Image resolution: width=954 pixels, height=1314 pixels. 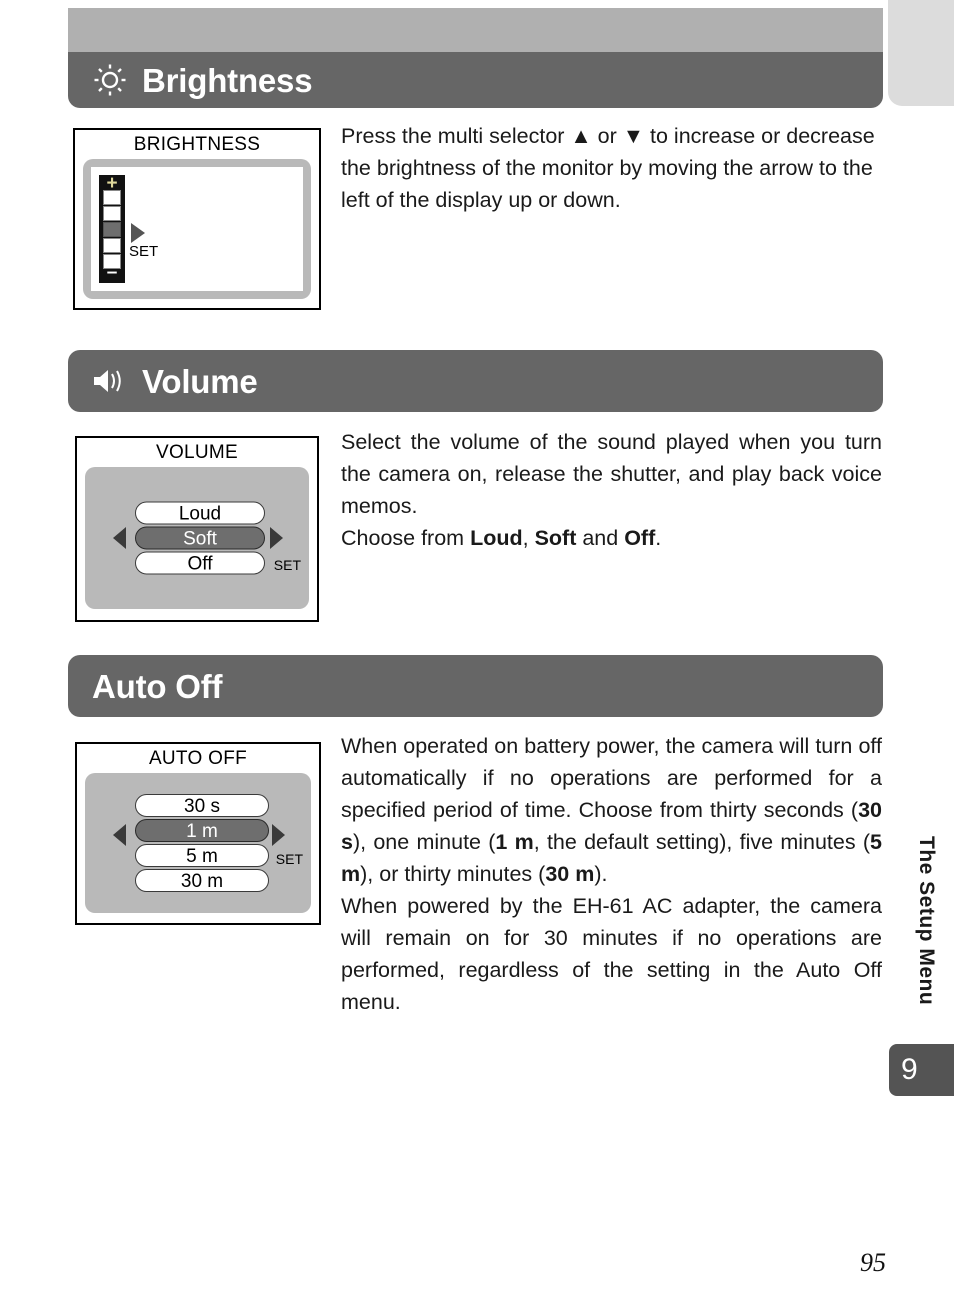 I want to click on brightness-cell-selected, so click(x=112, y=229).